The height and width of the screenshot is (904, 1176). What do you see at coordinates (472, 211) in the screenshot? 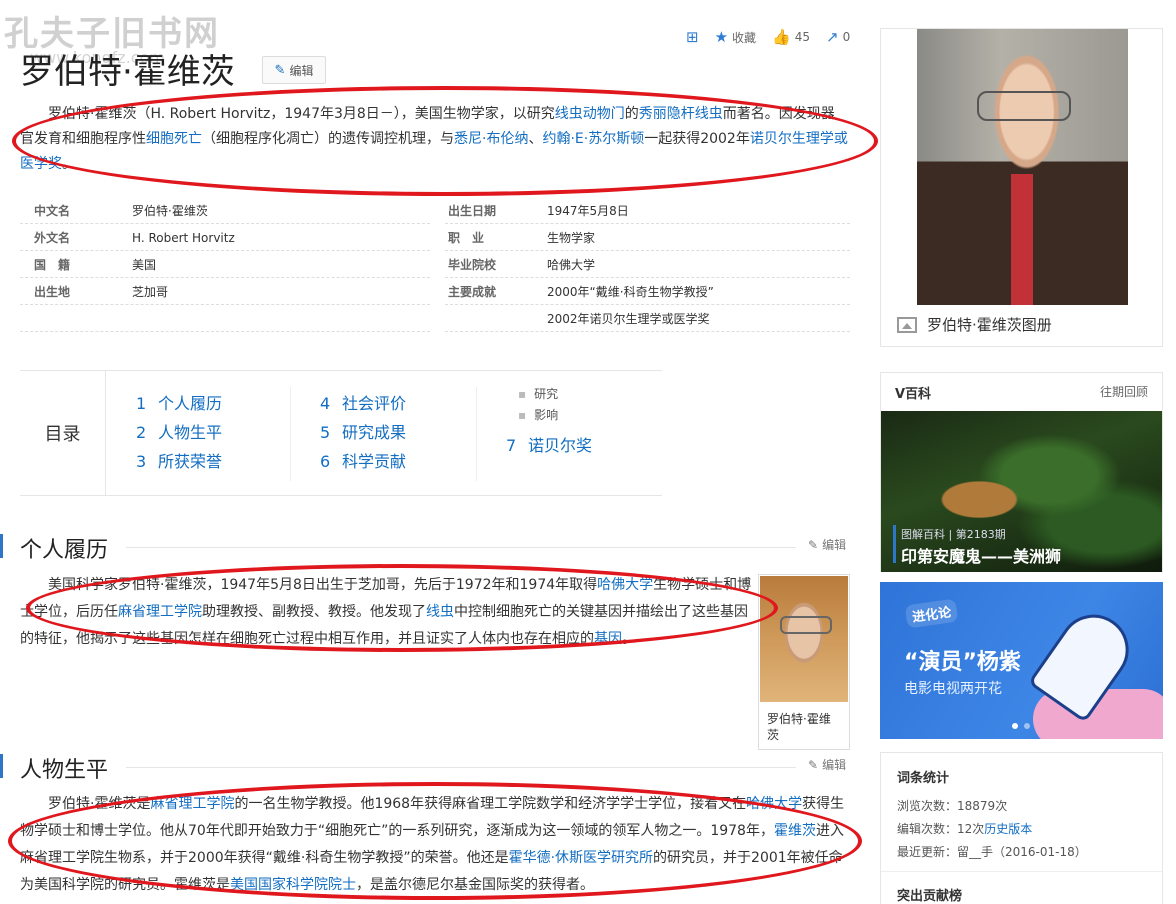
I see `info-key: 出生日期` at bounding box center [472, 211].